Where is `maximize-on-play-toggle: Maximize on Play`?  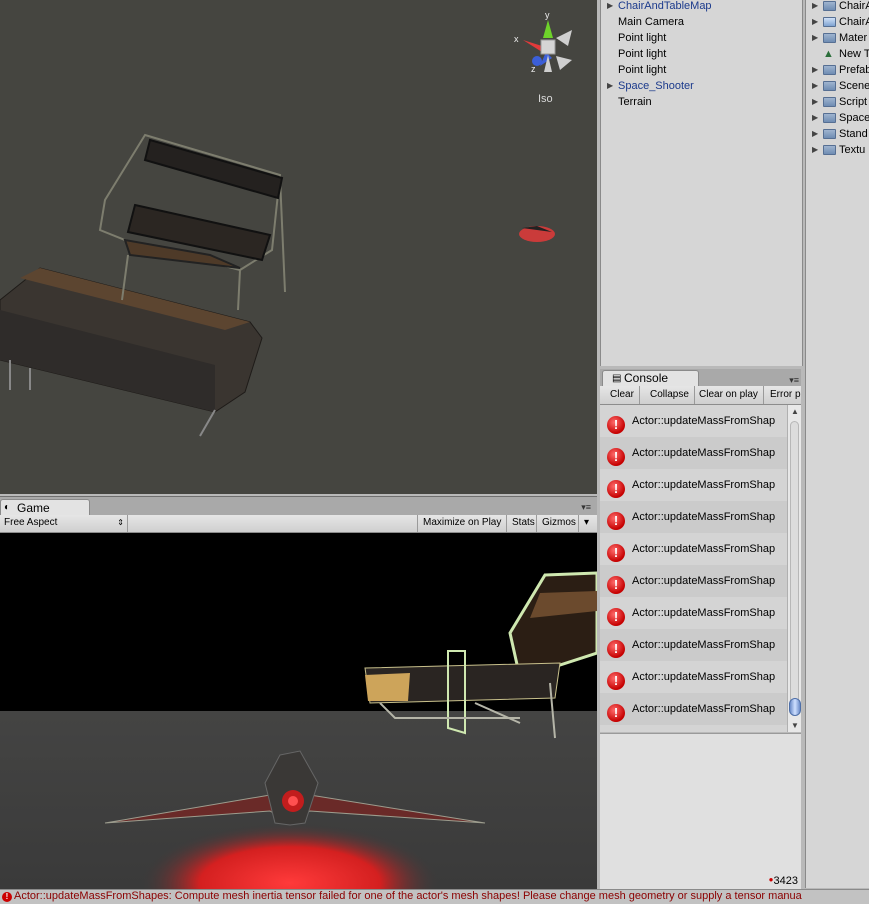 maximize-on-play-toggle: Maximize on Play is located at coordinates (461, 523).